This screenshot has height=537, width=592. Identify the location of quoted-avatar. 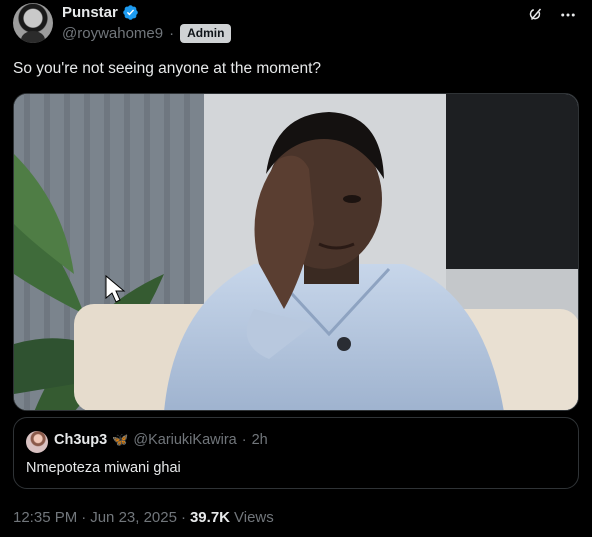
(37, 442).